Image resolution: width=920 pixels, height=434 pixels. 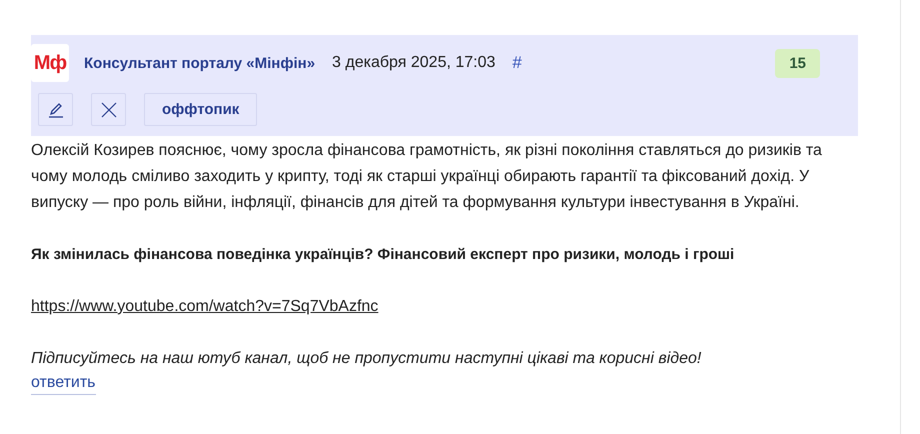 What do you see at coordinates (414, 63) in the screenshot?
I see `comment-date: 3 декабря 2025, 17:03` at bounding box center [414, 63].